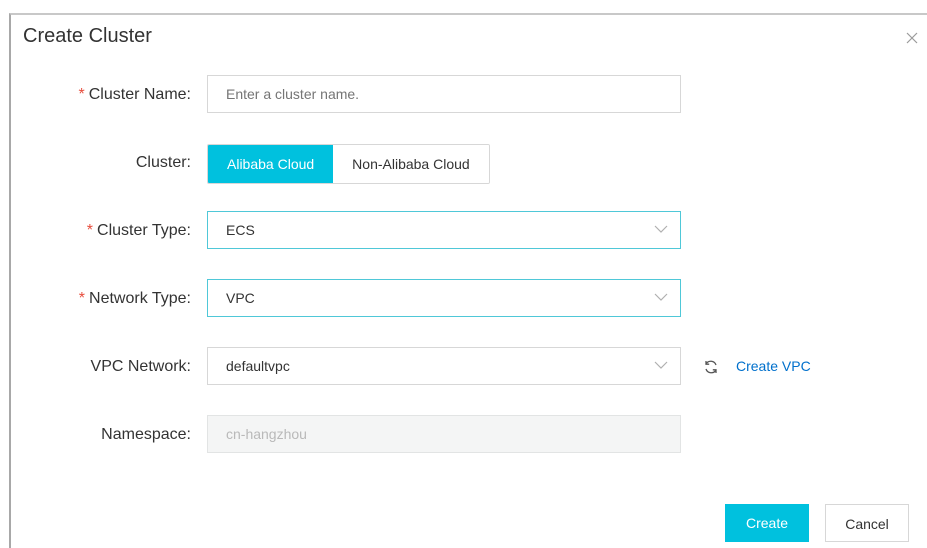 The width and height of the screenshot is (927, 548). Describe the element at coordinates (867, 523) in the screenshot. I see `cancel-button: Cancel` at that location.